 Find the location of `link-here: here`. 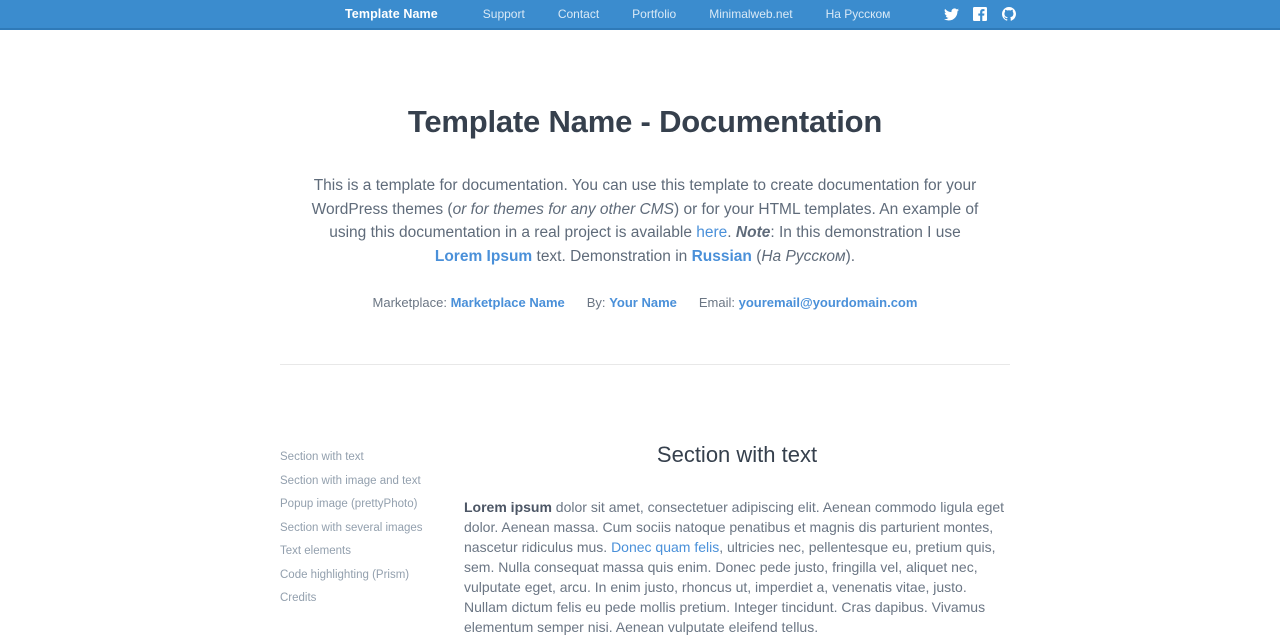

link-here: here is located at coordinates (711, 232).